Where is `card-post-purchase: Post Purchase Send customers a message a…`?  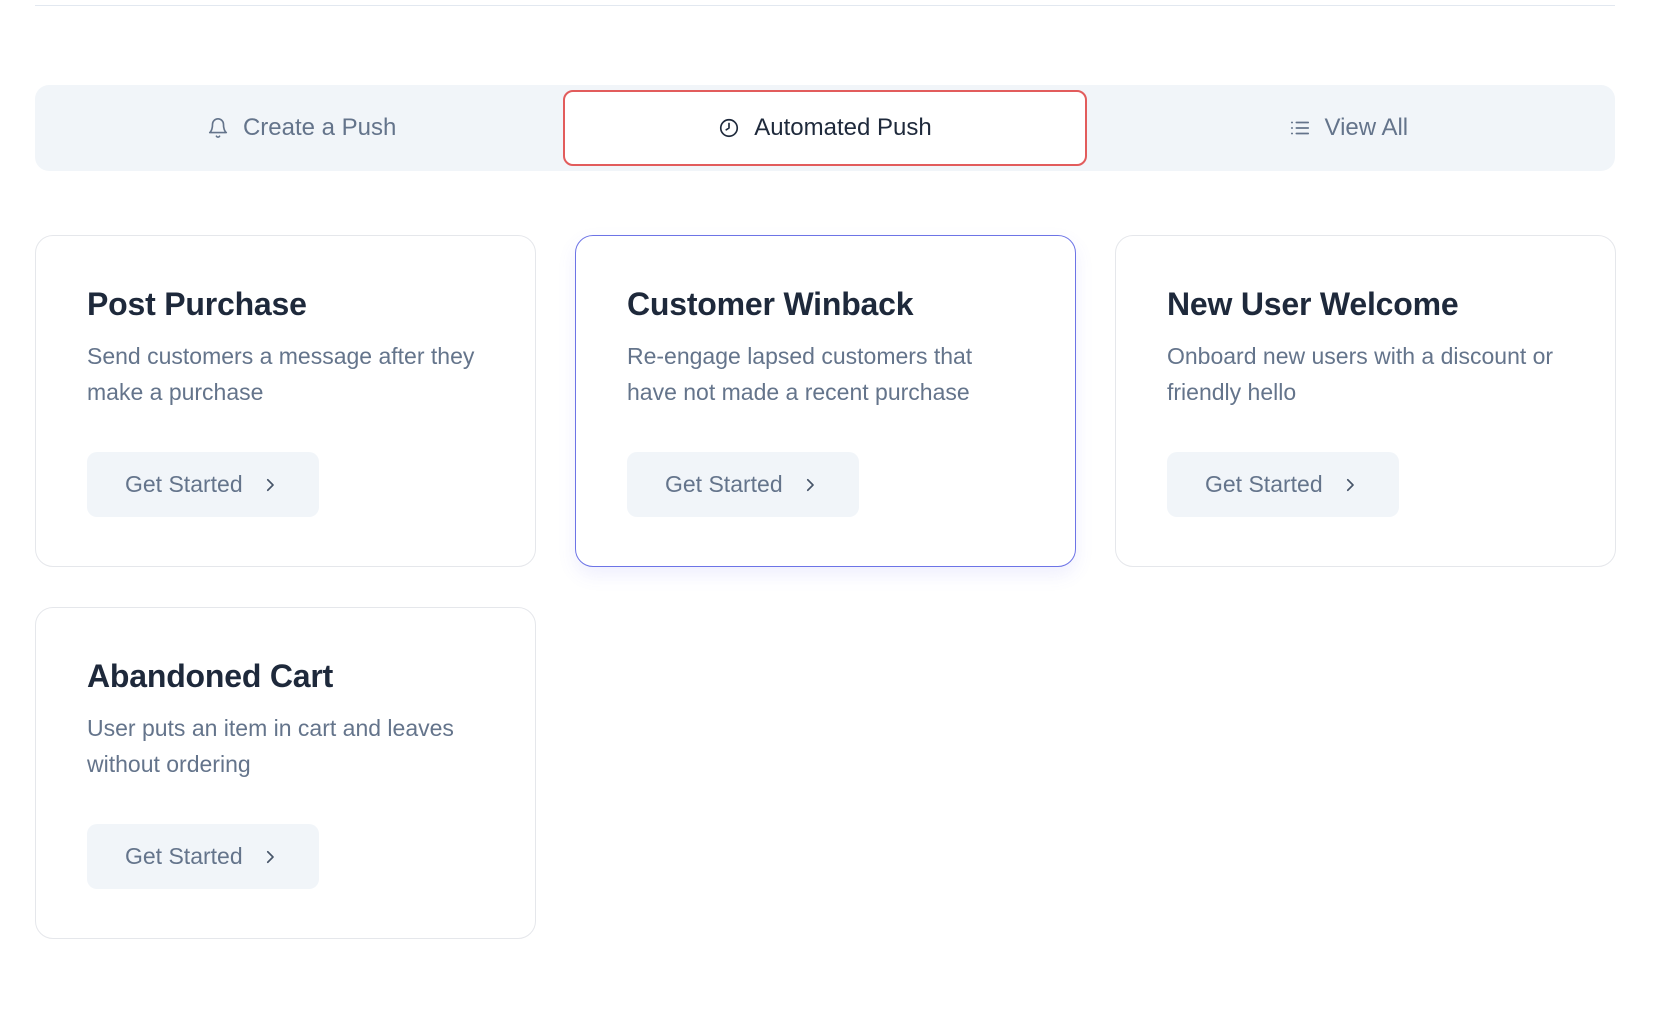
card-post-purchase: Post Purchase Send customers a message a… is located at coordinates (285, 401).